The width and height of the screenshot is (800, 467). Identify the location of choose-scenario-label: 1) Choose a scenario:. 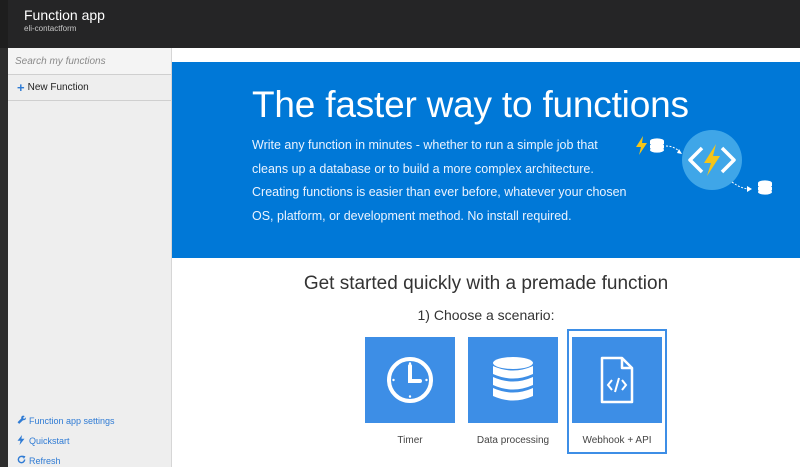
(486, 315).